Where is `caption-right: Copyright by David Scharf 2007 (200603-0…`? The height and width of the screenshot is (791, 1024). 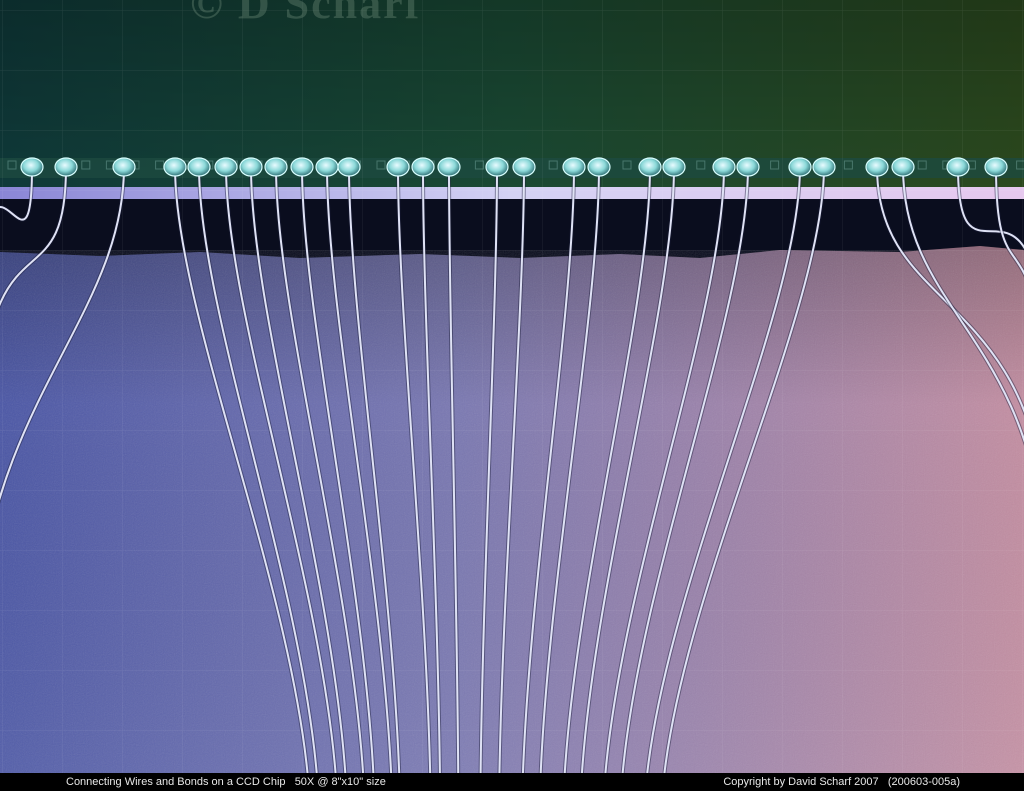 caption-right: Copyright by David Scharf 2007 (200603-0… is located at coordinates (841, 782).